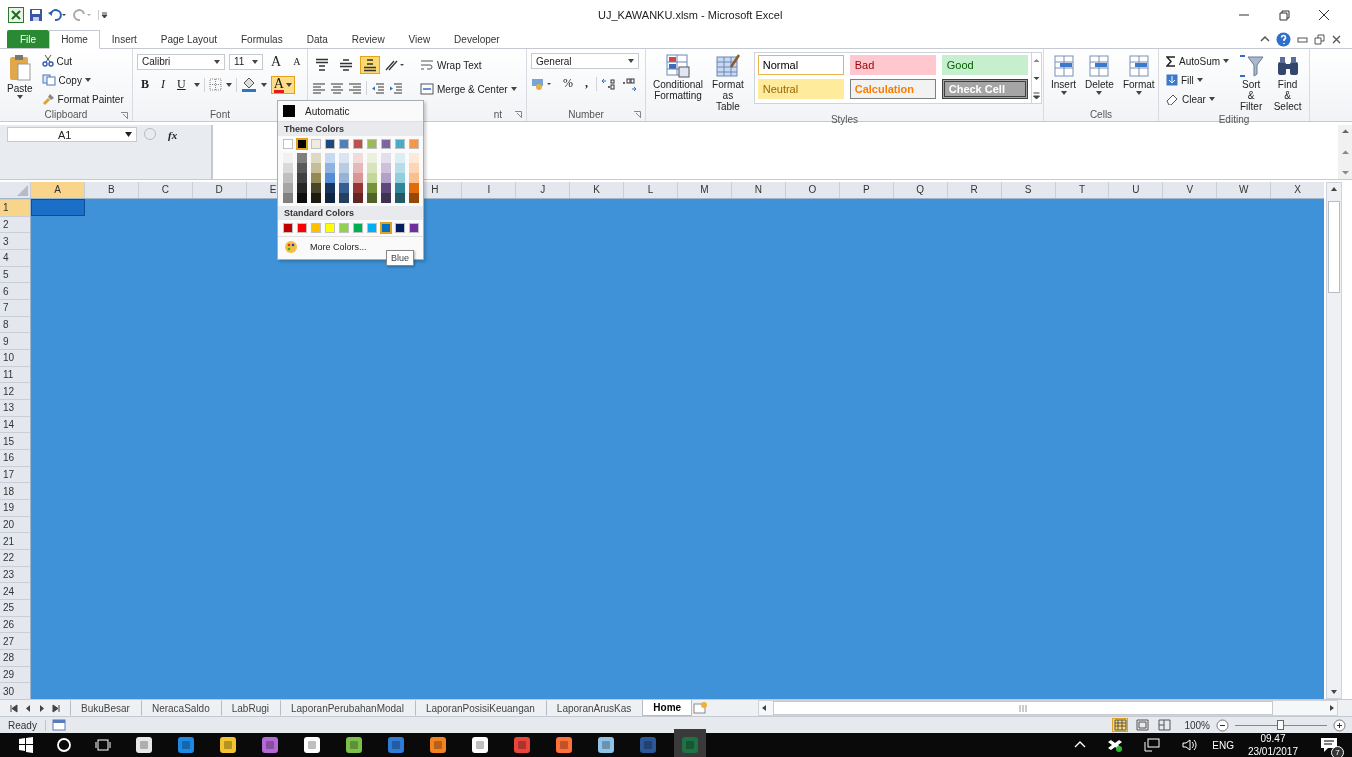 This screenshot has width=1352, height=757. I want to click on ribbon-tab: Data, so click(317, 39).